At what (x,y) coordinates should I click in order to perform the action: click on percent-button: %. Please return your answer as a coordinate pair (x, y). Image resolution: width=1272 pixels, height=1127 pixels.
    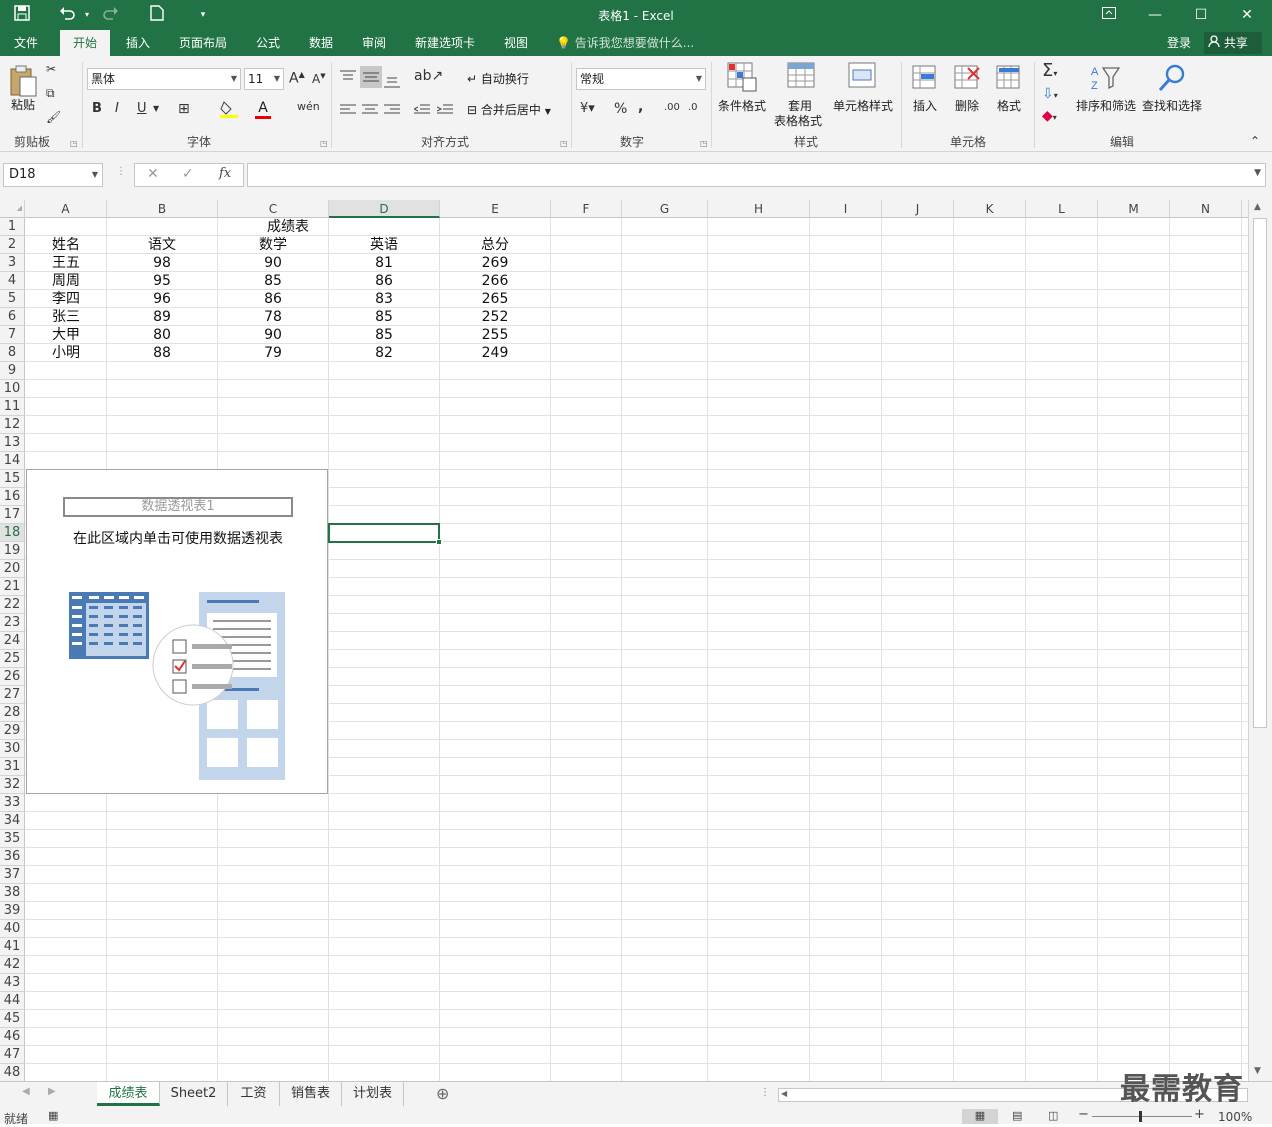
    Looking at the image, I should click on (620, 109).